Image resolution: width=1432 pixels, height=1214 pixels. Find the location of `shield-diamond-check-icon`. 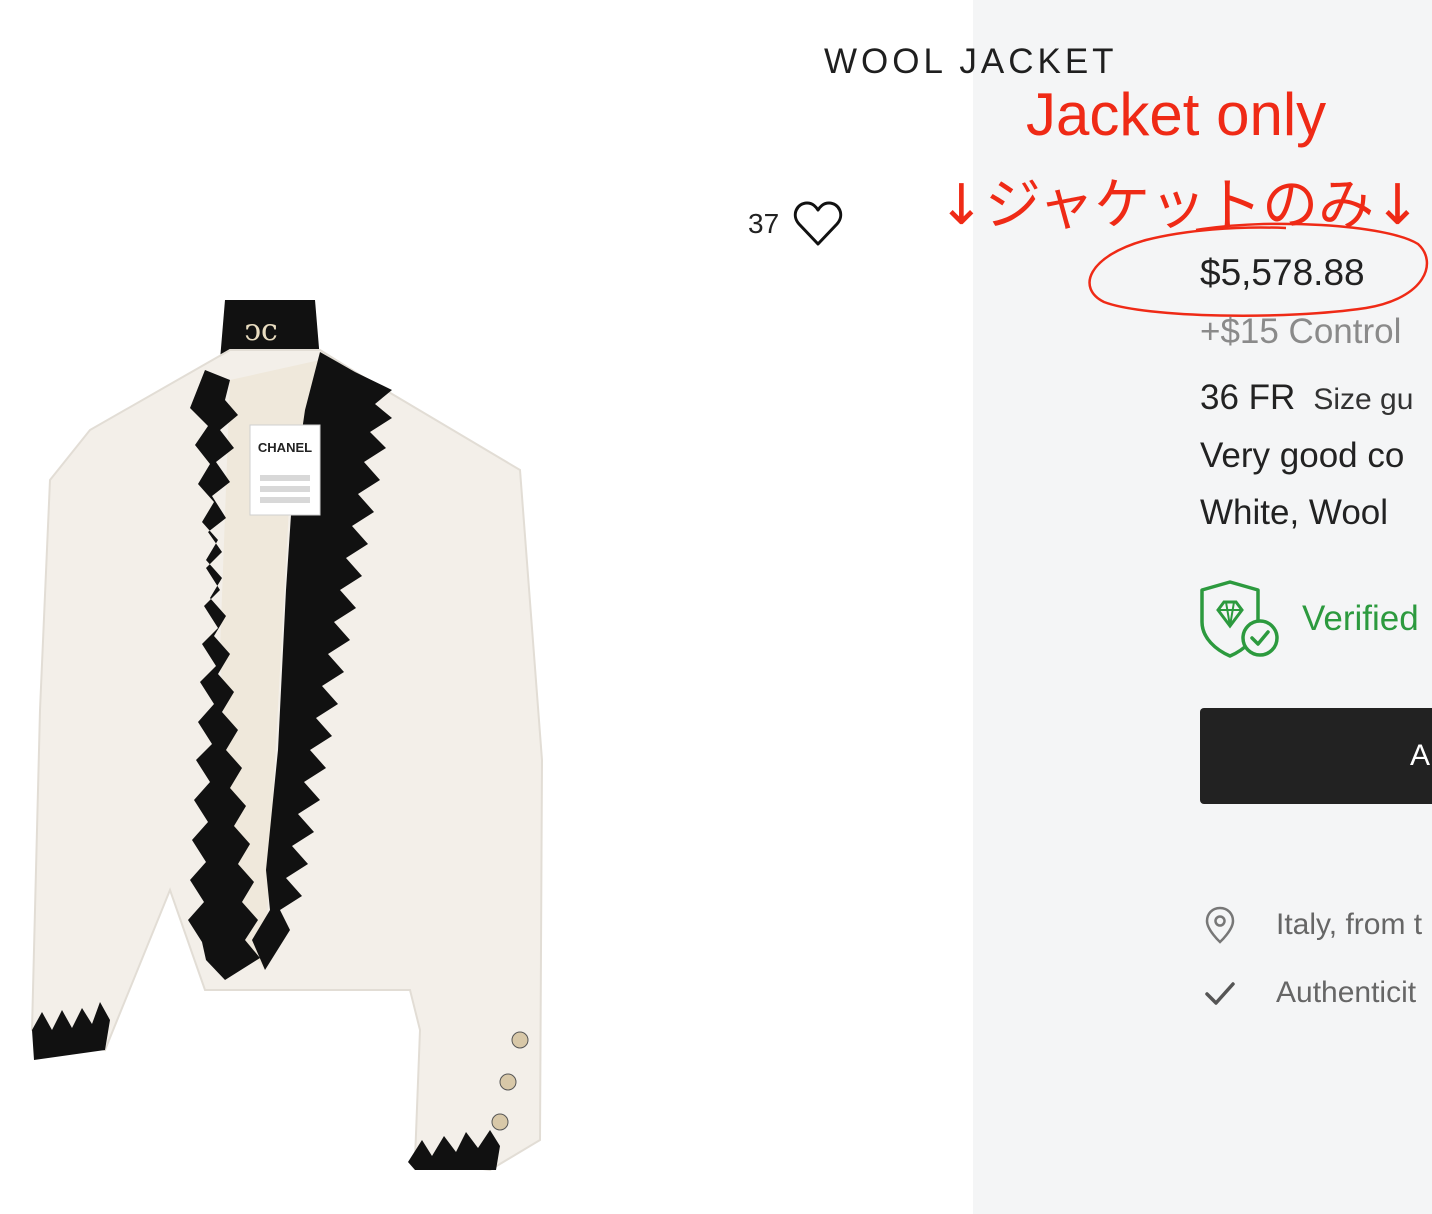

shield-diamond-check-icon is located at coordinates (1239, 619).